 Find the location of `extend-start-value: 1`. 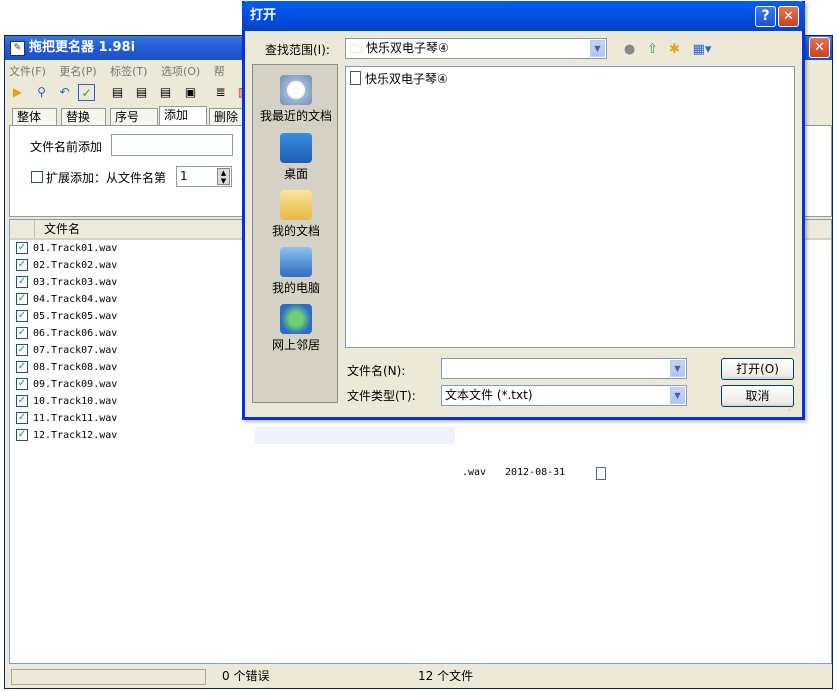

extend-start-value: 1 is located at coordinates (184, 176).